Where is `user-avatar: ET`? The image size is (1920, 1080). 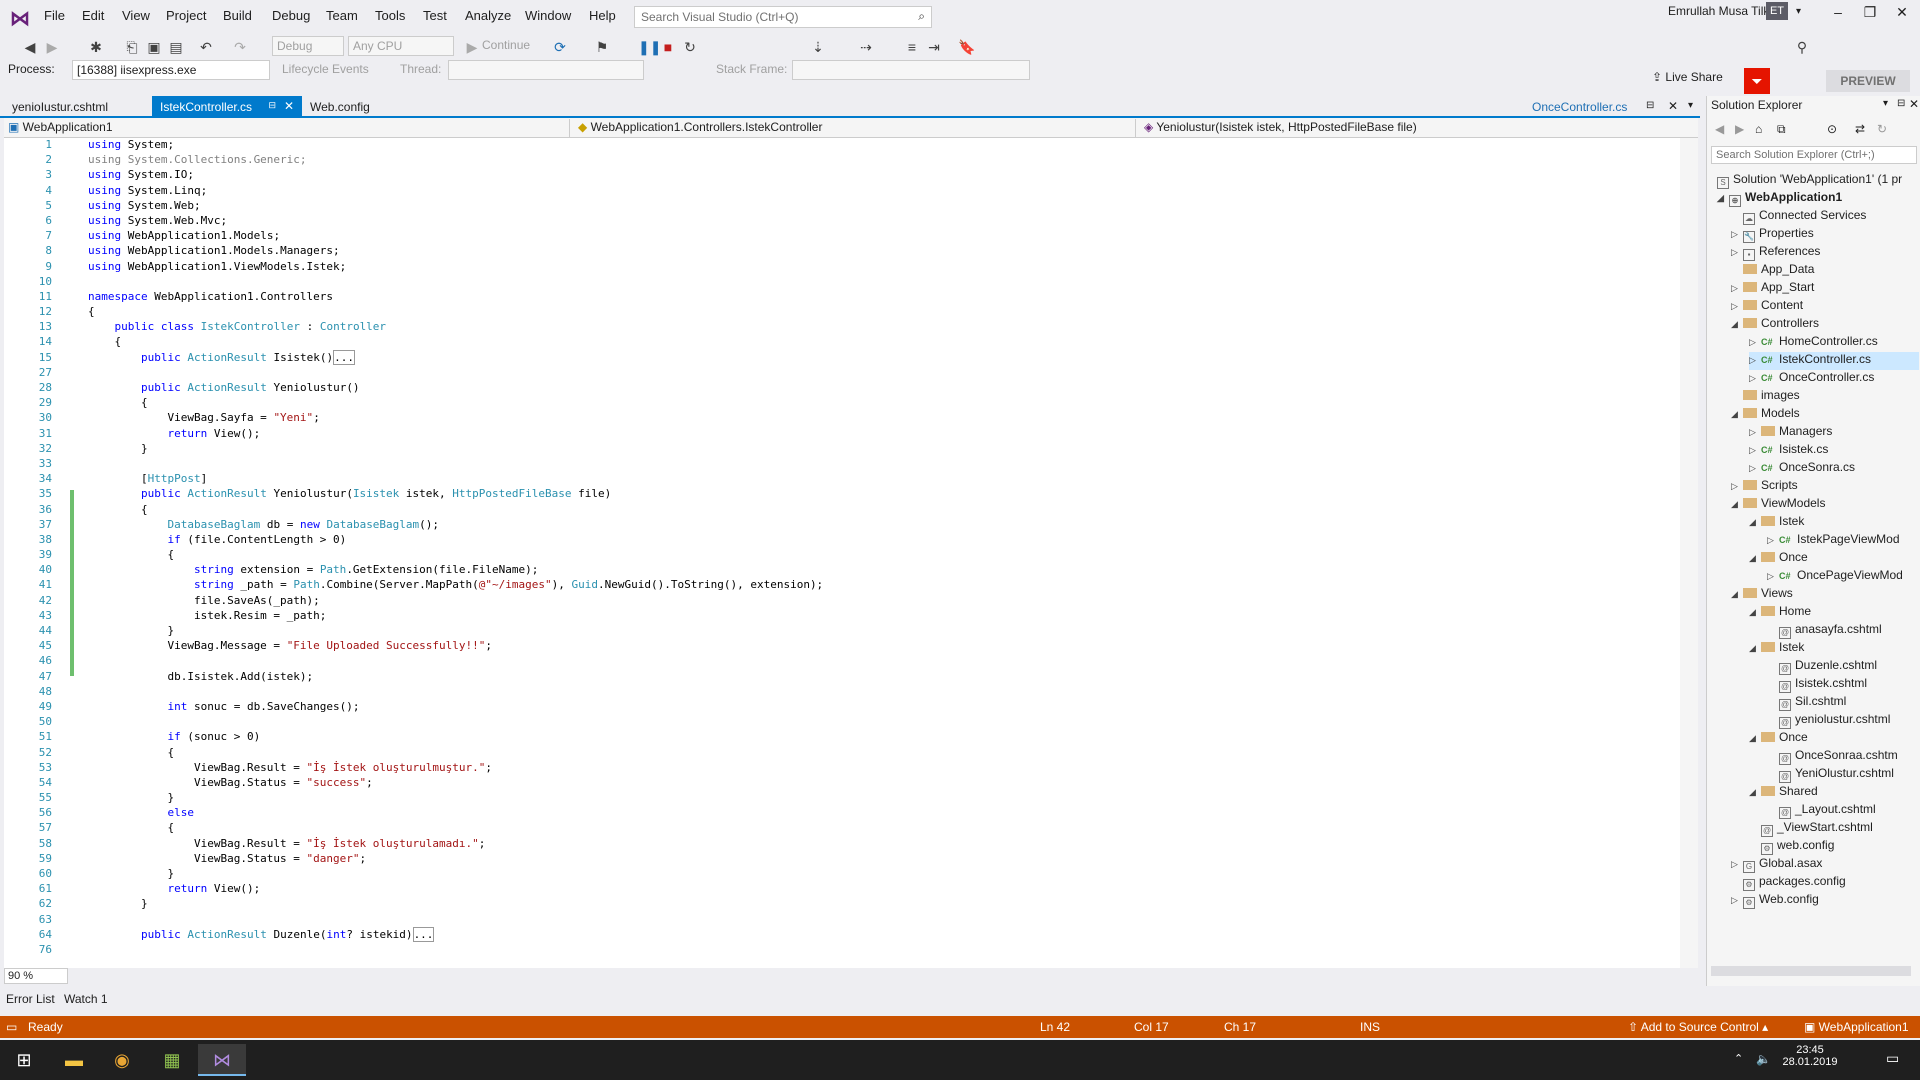 user-avatar: ET is located at coordinates (1777, 11).